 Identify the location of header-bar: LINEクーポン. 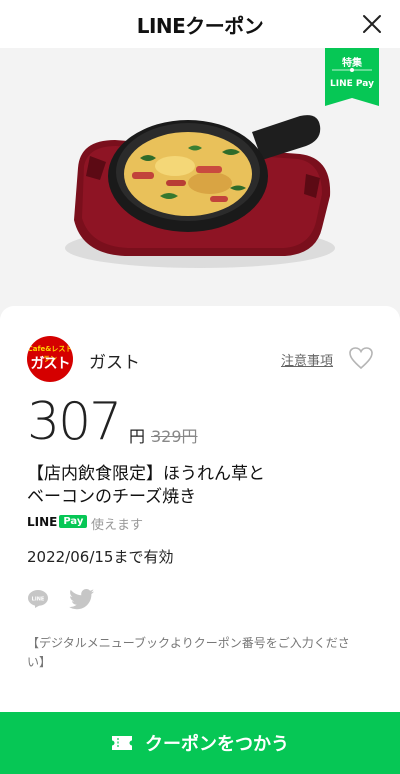
(200, 24).